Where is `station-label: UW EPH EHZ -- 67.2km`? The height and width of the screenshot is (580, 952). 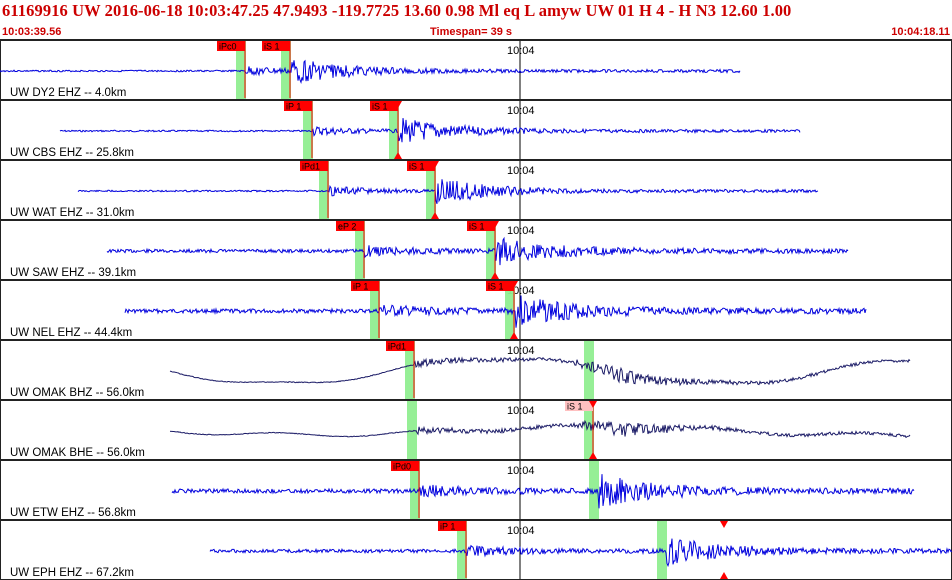
station-label: UW EPH EHZ -- 67.2km is located at coordinates (72, 573).